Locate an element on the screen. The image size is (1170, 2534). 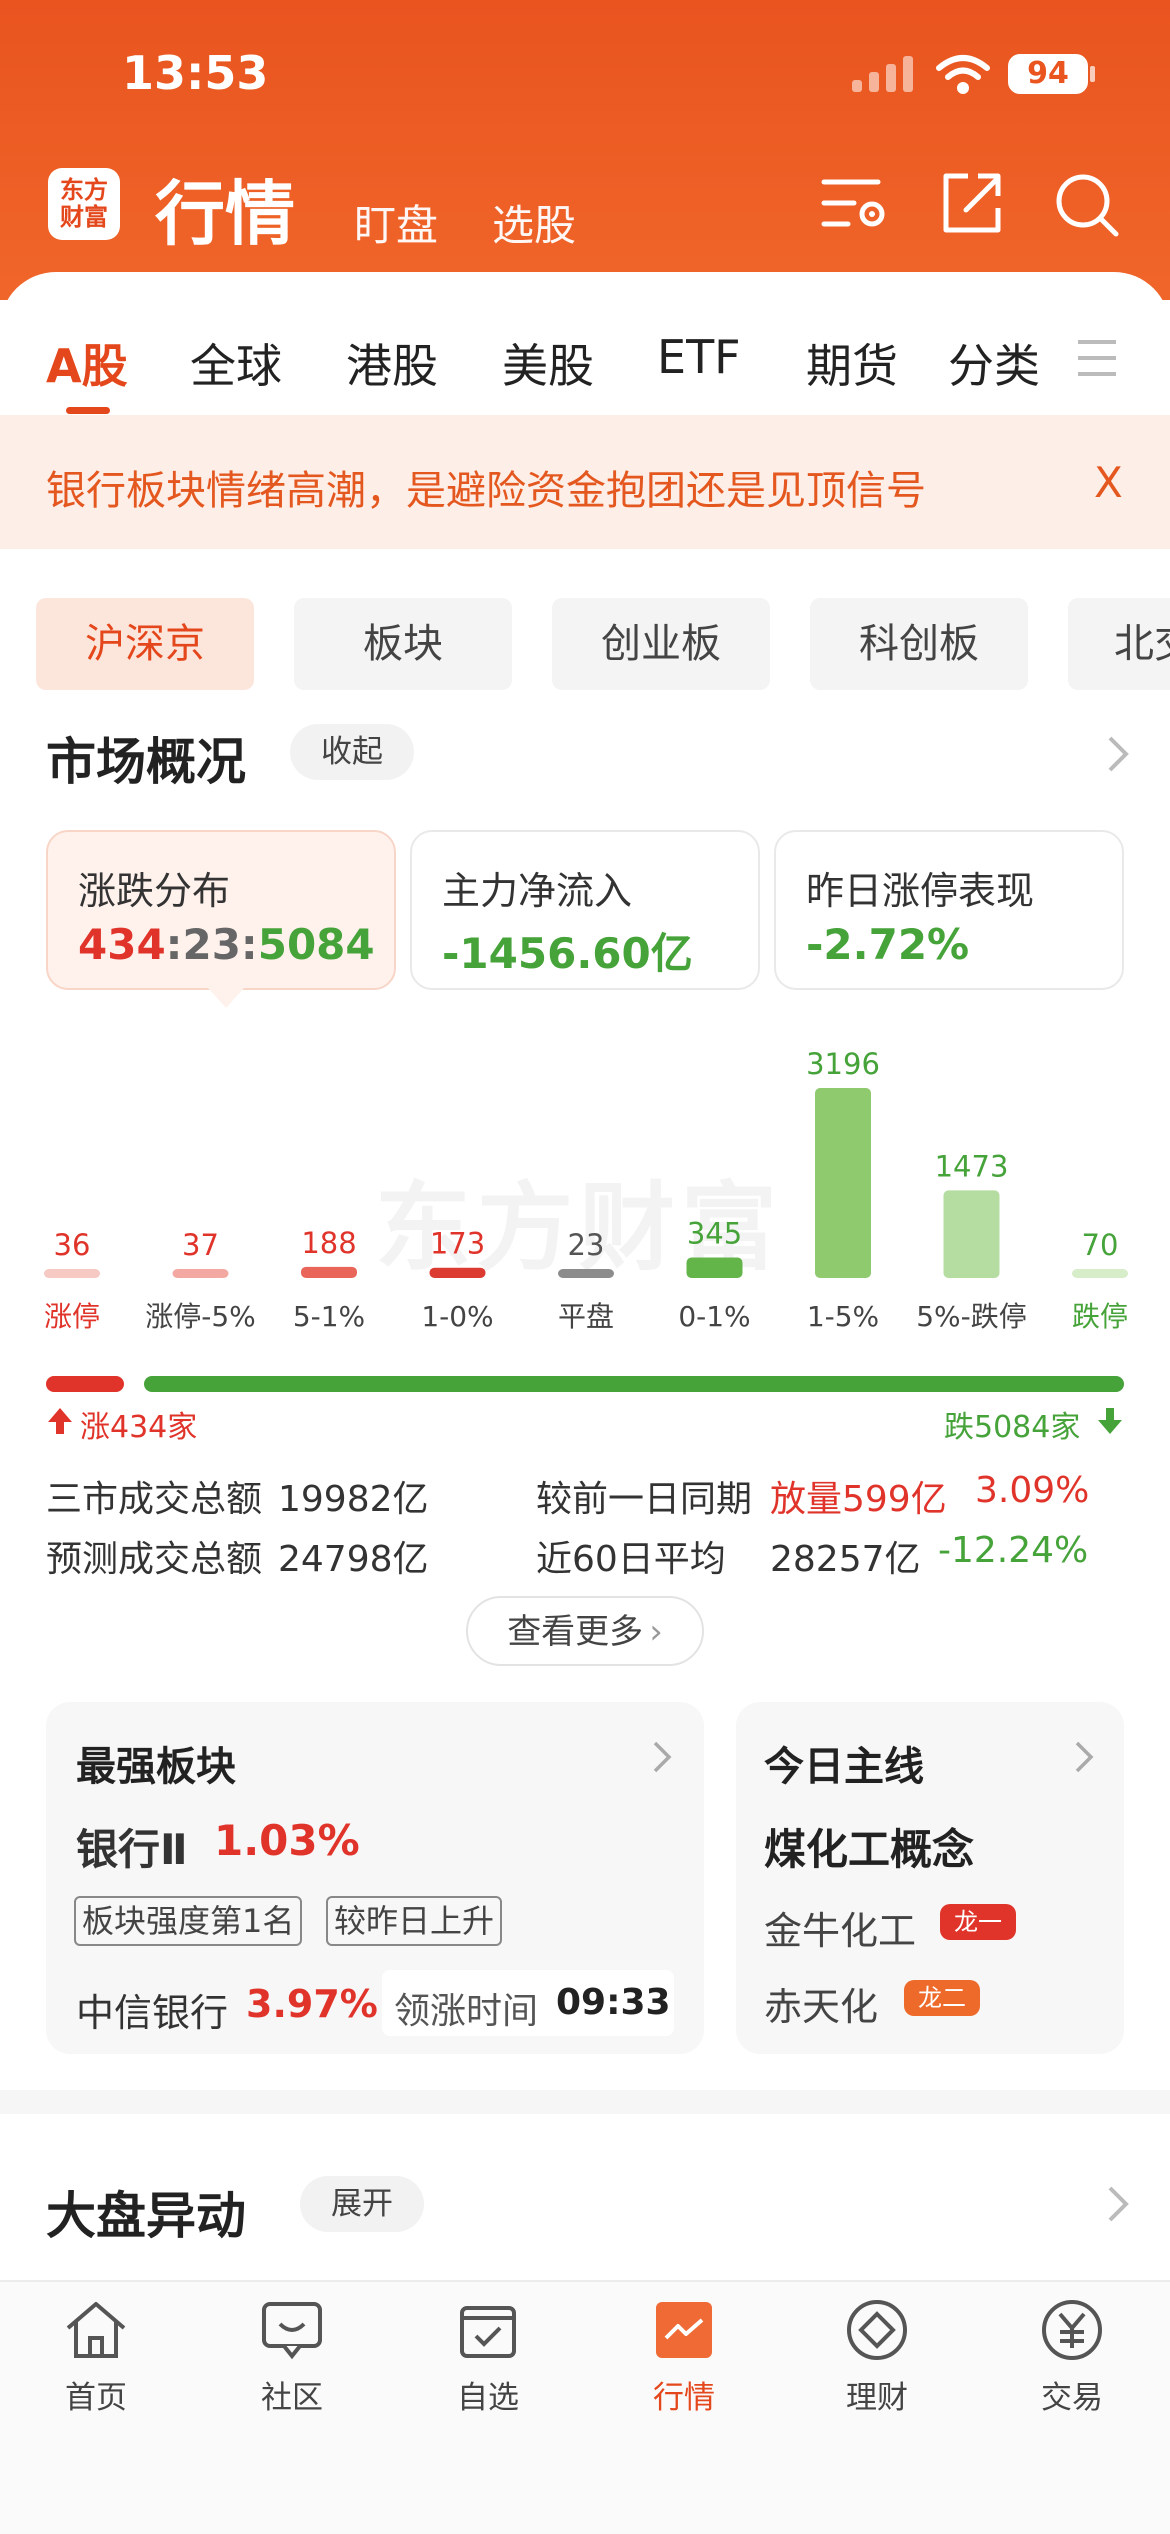
subtab-star-market: 科创板 is located at coordinates (919, 644).